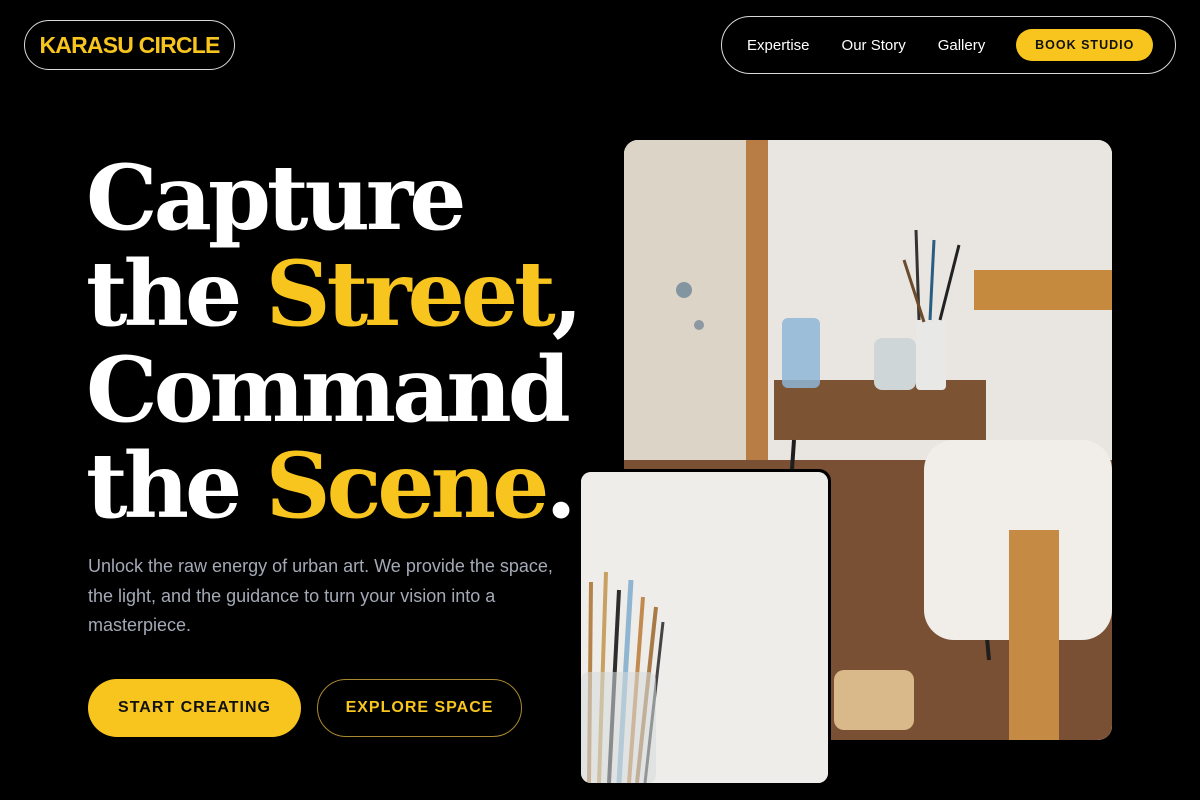 This screenshot has width=1200, height=800. What do you see at coordinates (194, 708) in the screenshot?
I see `start-creating-button: START CREATING` at bounding box center [194, 708].